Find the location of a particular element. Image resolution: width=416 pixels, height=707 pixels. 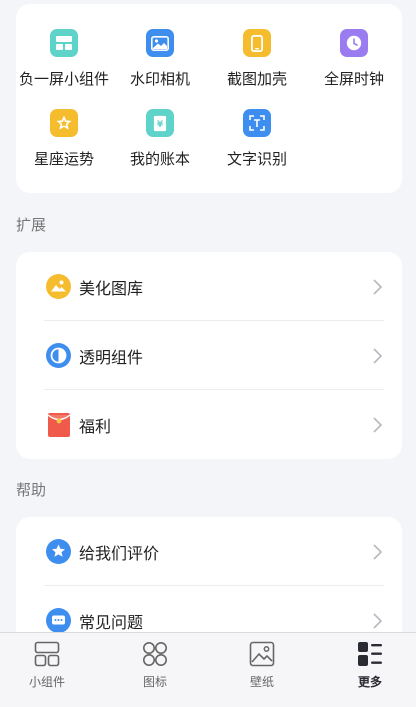

tab-label: 图标 is located at coordinates (154, 682).